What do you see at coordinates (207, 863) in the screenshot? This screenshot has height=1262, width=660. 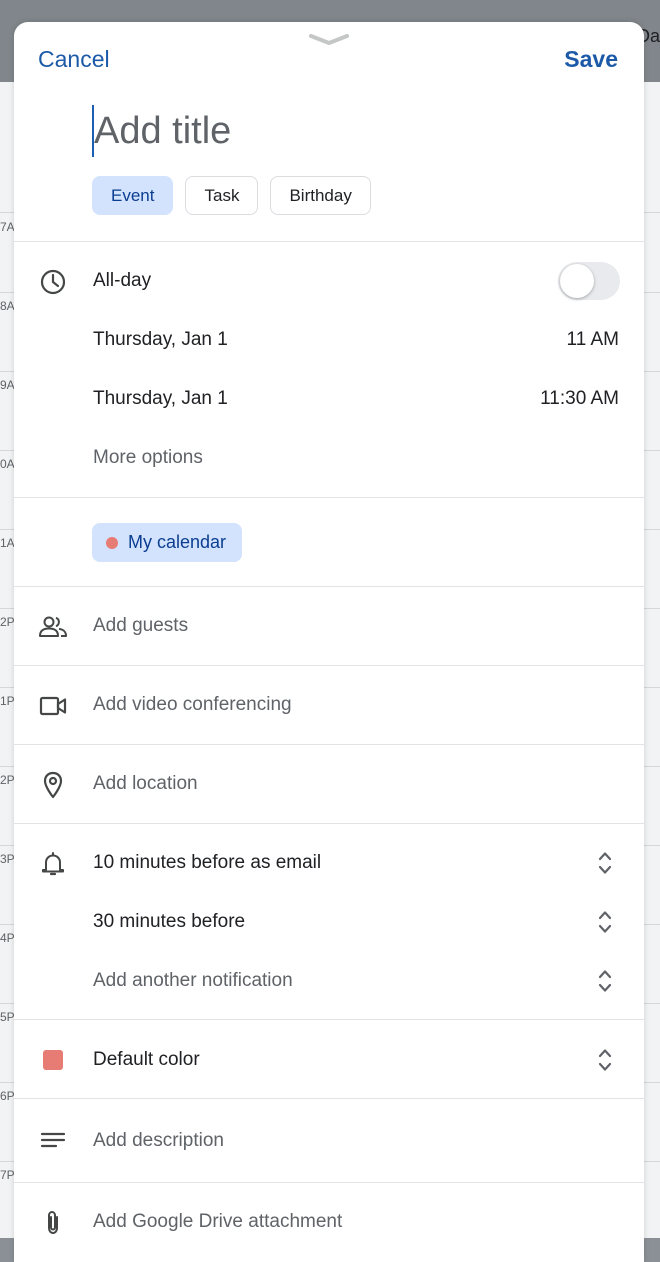 I see `notification-item-1: 10 minutes before as email` at bounding box center [207, 863].